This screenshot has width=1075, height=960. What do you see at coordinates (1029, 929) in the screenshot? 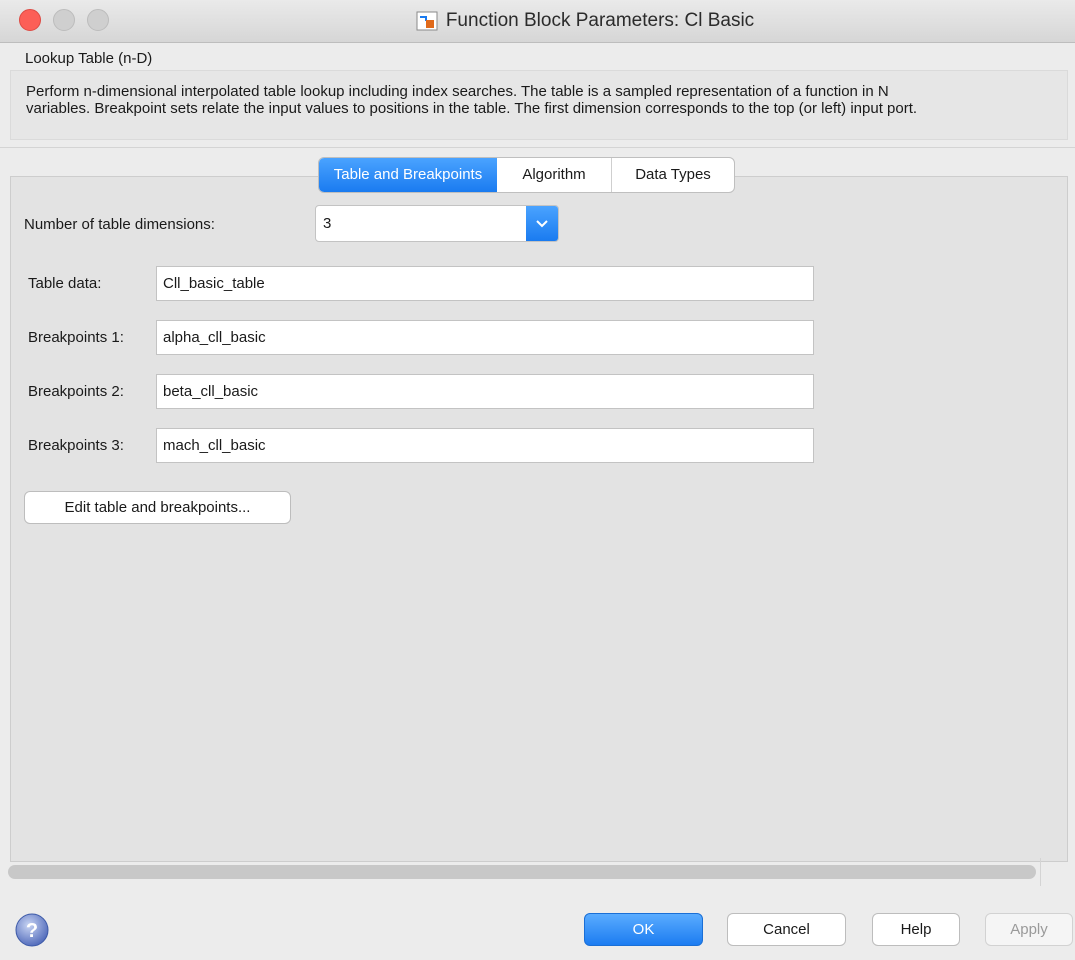
I see `apply-button: Apply` at bounding box center [1029, 929].